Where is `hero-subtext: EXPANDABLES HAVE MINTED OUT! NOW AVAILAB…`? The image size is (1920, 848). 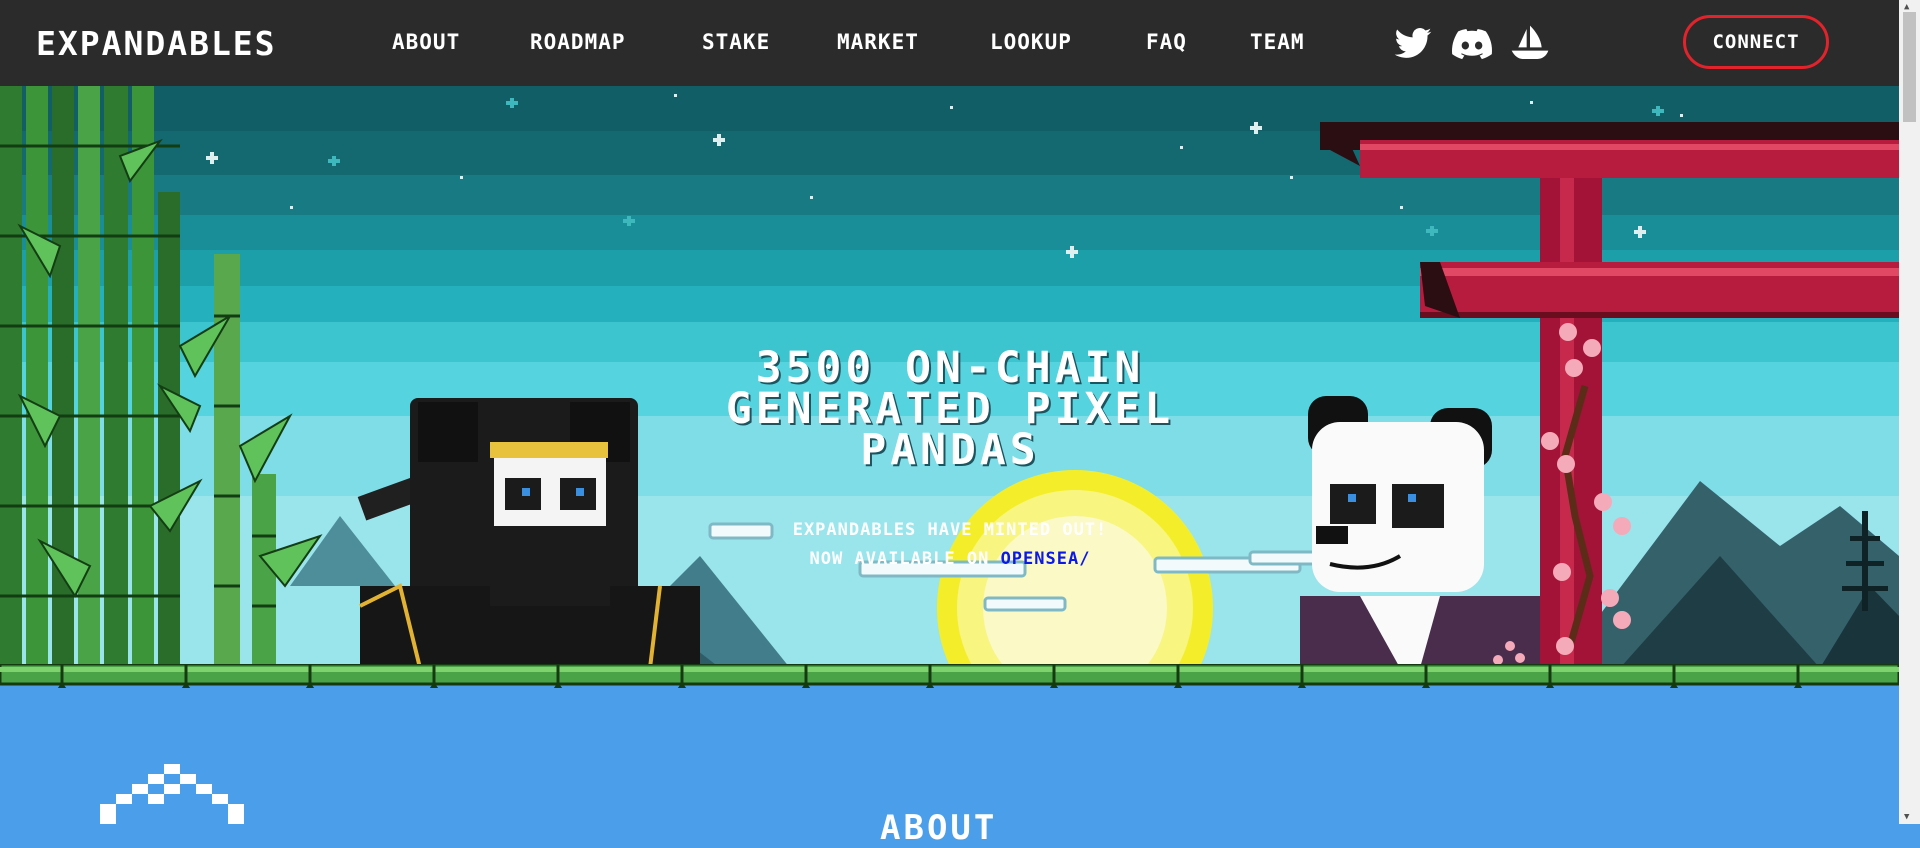 hero-subtext: EXPANDABLES HAVE MINTED OUT! NOW AVAILAB… is located at coordinates (950, 545).